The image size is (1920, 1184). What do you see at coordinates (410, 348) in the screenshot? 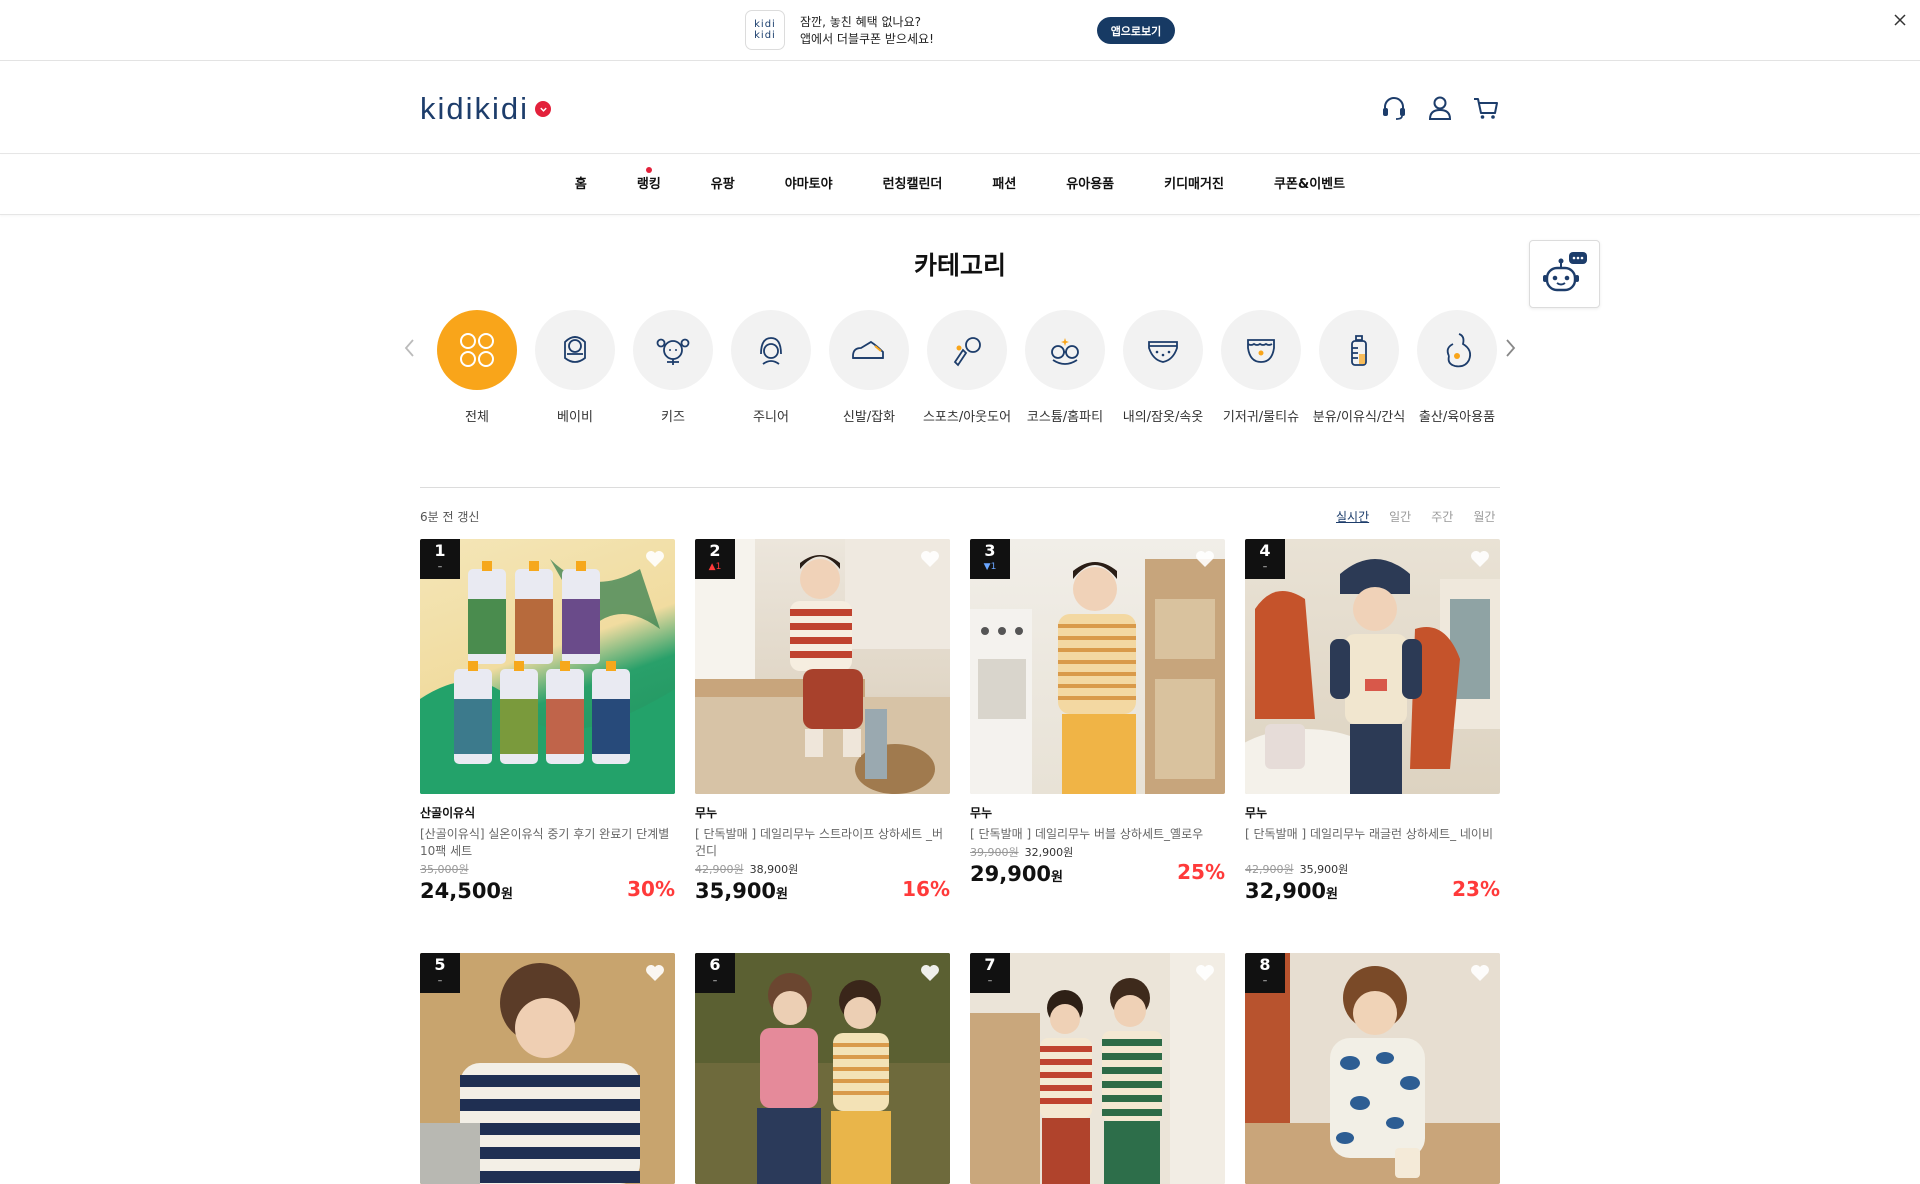
I see `chevron-left-icon` at bounding box center [410, 348].